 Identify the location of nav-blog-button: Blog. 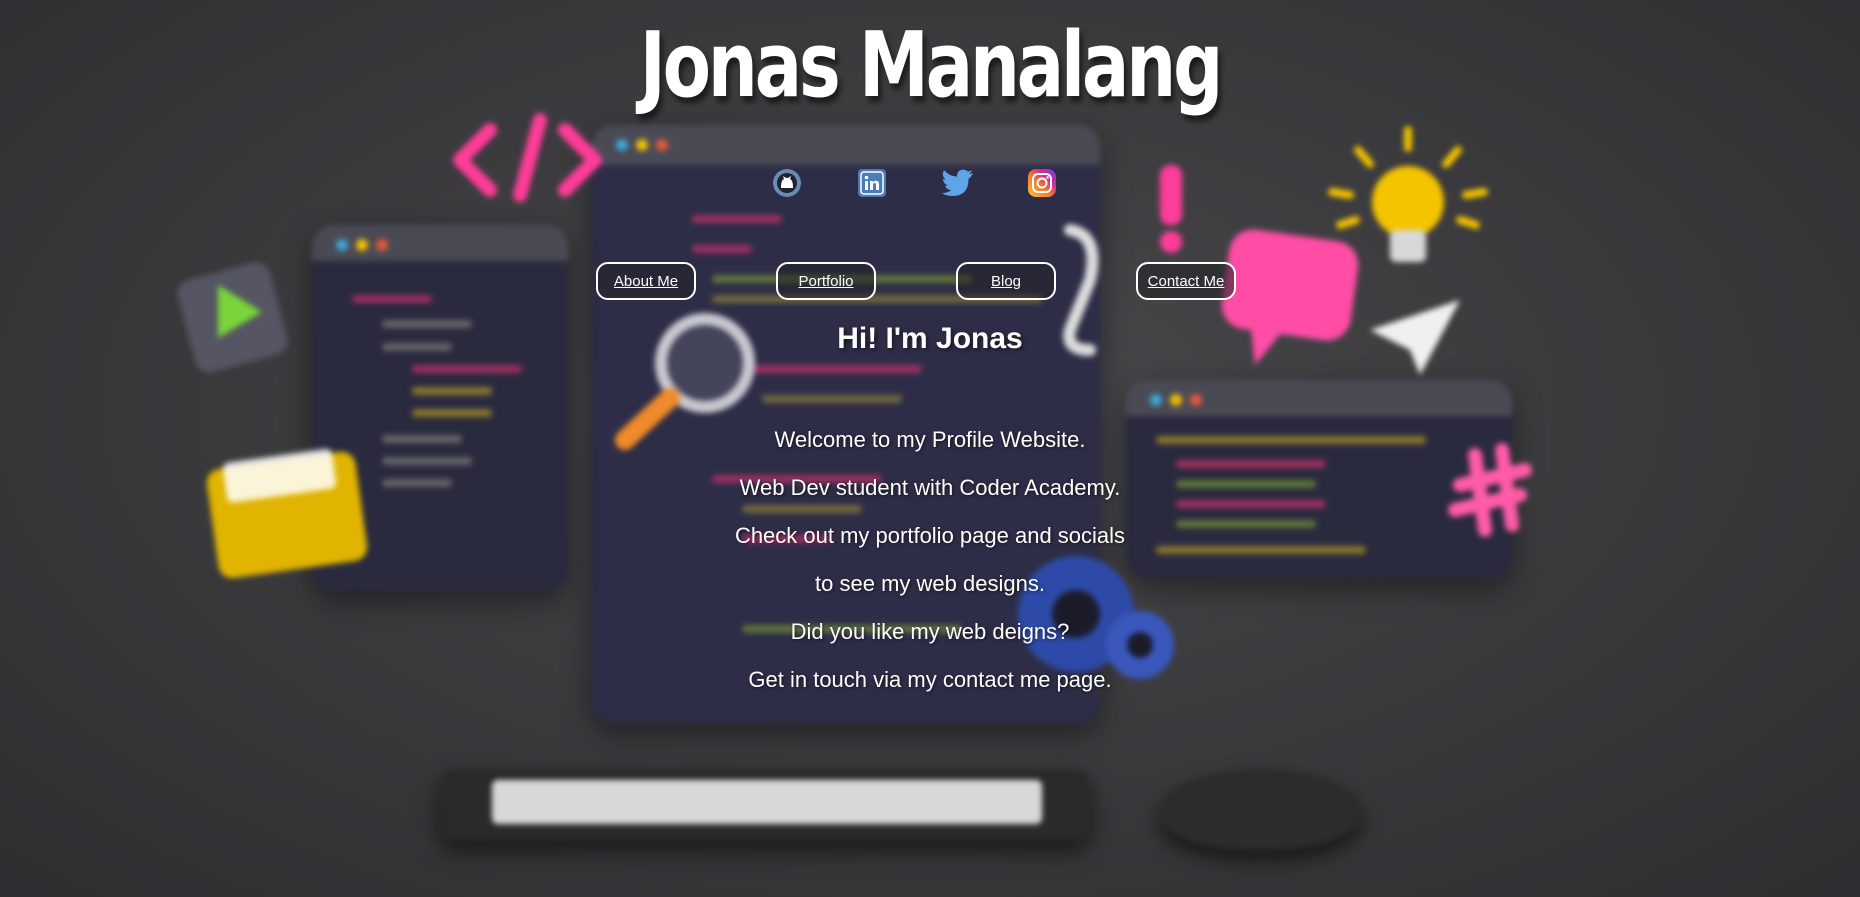
(1006, 281).